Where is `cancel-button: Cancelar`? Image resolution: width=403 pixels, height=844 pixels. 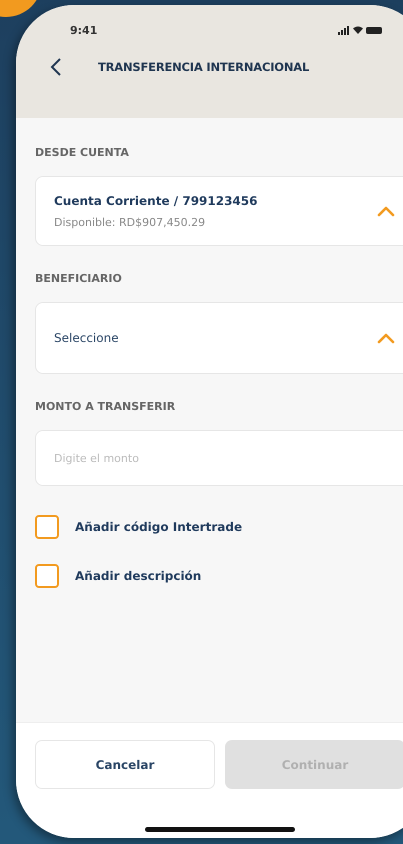 cancel-button: Cancelar is located at coordinates (125, 764).